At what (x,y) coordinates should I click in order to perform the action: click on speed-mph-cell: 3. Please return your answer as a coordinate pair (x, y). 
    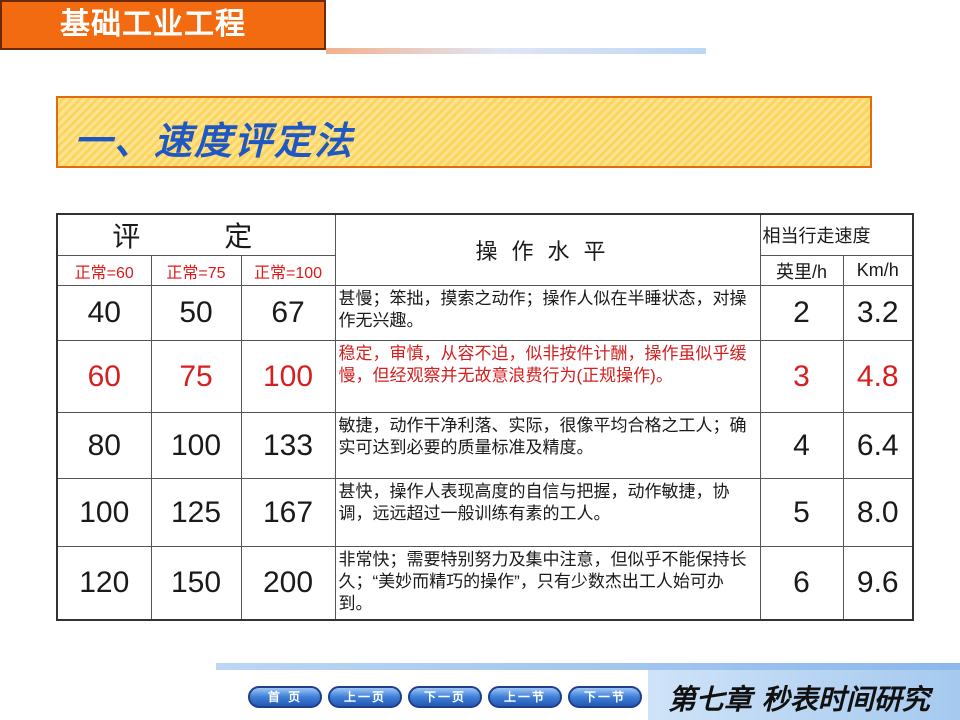
    Looking at the image, I should click on (801, 376).